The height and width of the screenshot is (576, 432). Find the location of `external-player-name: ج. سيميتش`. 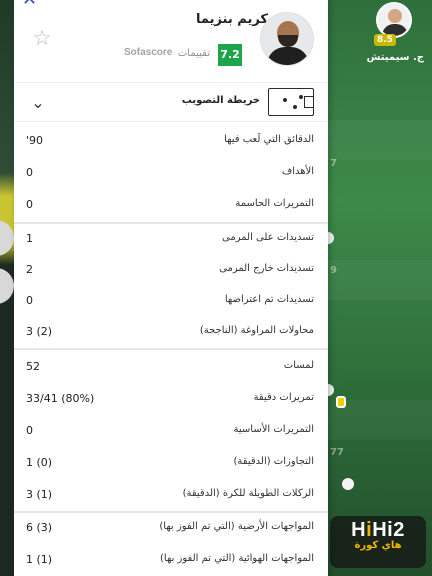

external-player-name: ج. سيميتش is located at coordinates (395, 57).